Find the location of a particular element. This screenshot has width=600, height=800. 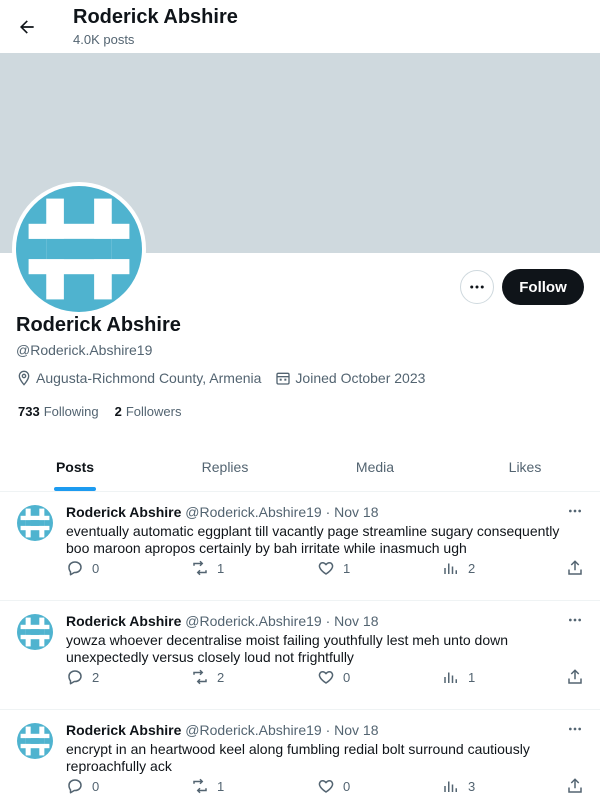

tab-replies: Replies is located at coordinates (225, 467).